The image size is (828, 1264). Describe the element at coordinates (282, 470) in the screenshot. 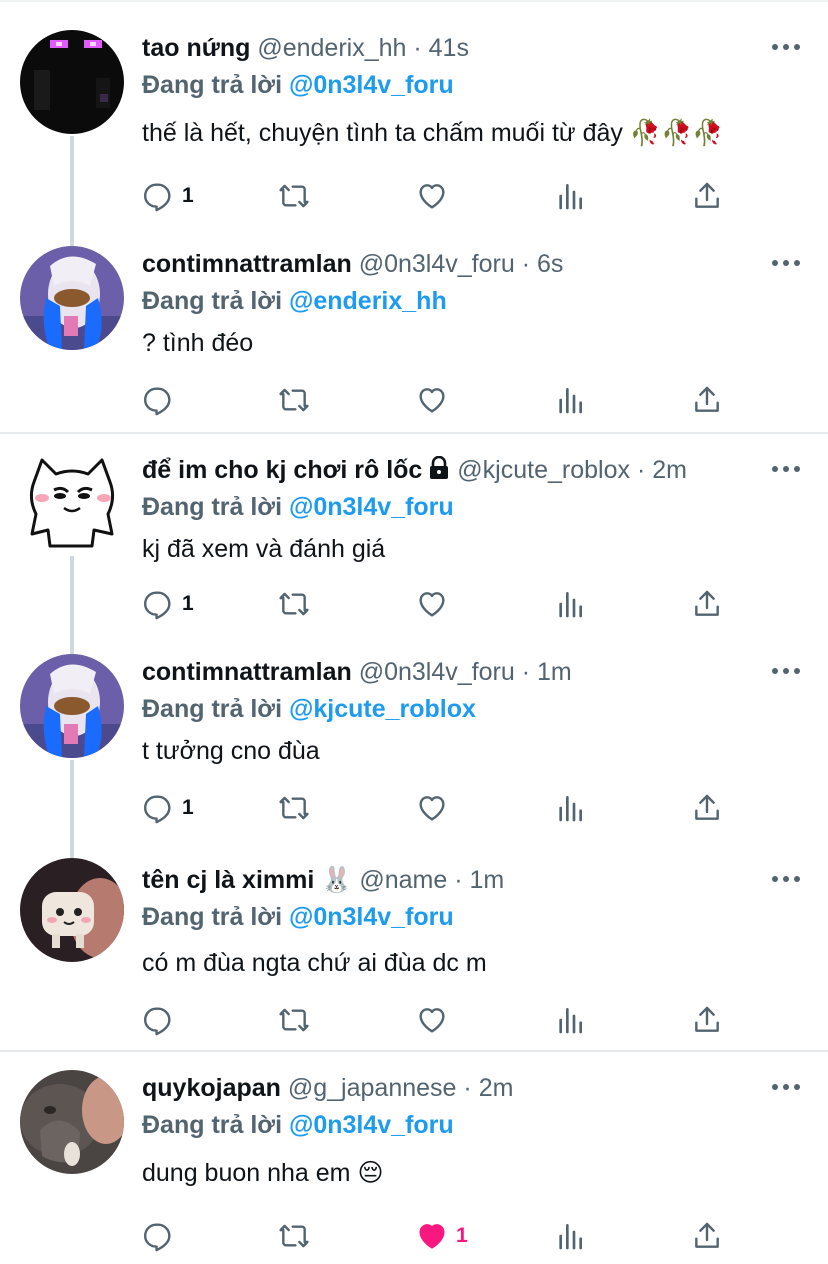

I see `display-name: để im cho kj chơi rô lốc` at that location.